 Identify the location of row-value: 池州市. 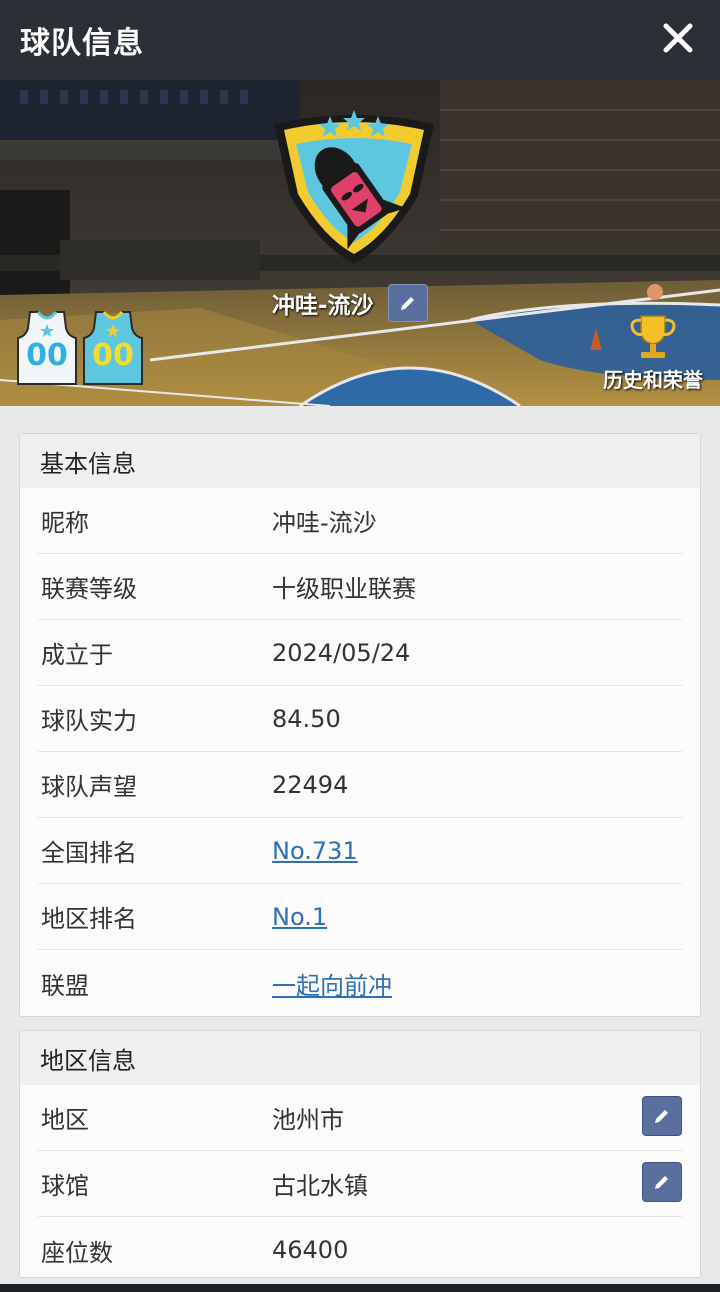
(308, 1120).